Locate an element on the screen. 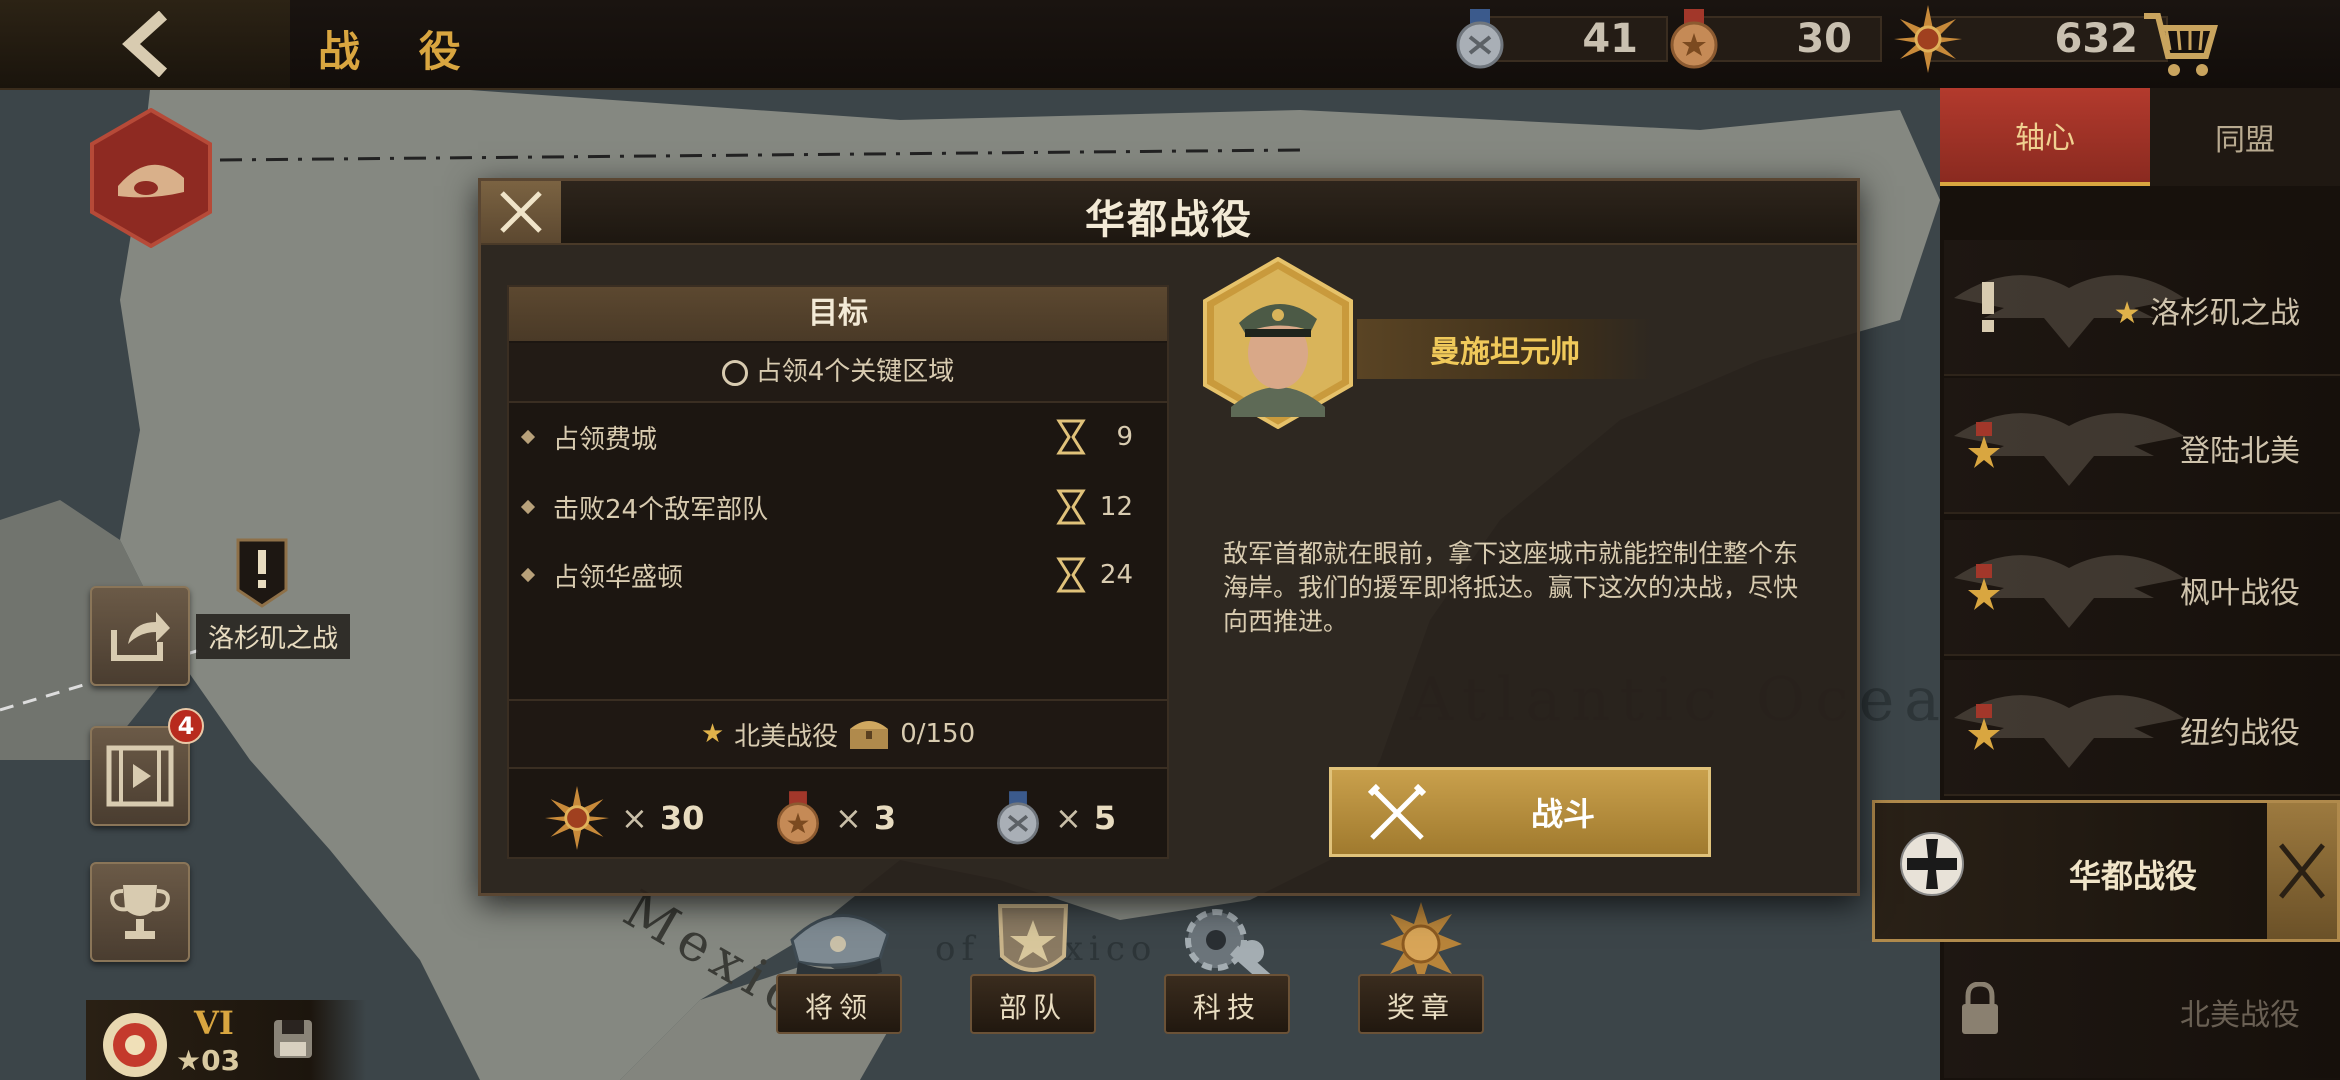  nav-generals-label: 将领 is located at coordinates (838, 1007).